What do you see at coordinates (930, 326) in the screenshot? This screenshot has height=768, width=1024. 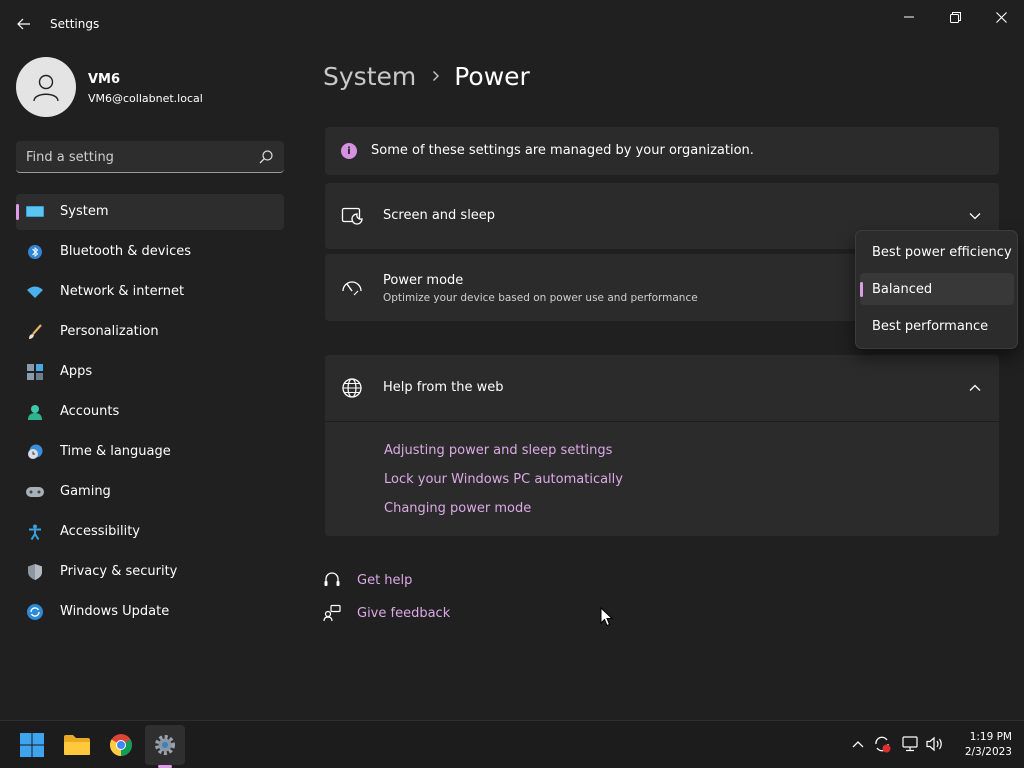 I see `option-label: Best performance` at bounding box center [930, 326].